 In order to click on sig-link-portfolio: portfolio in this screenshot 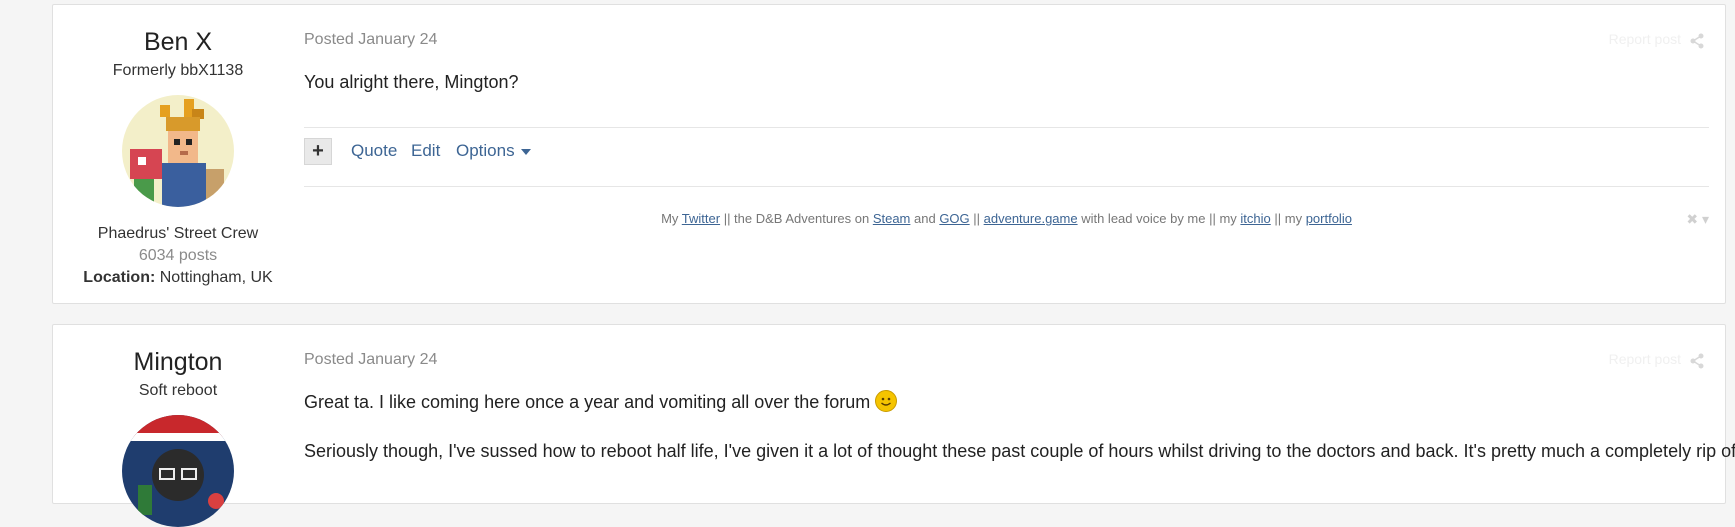, I will do `click(1329, 218)`.